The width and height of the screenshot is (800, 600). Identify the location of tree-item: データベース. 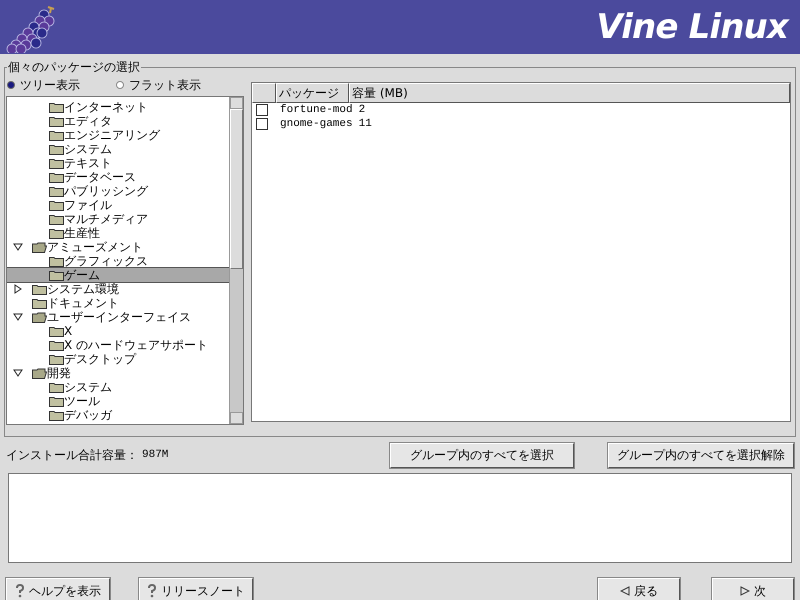
(118, 177).